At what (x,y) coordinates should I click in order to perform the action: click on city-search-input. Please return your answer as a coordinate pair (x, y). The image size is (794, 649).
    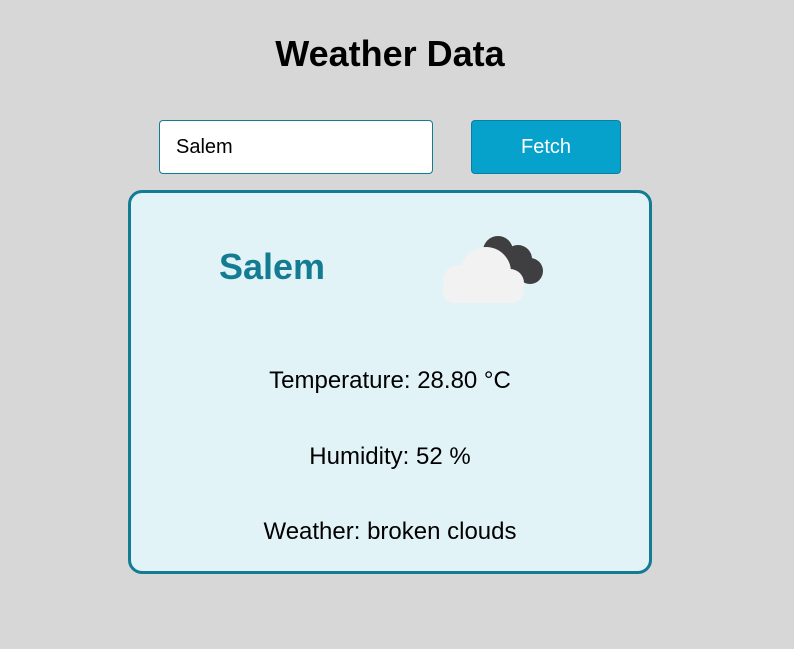
    Looking at the image, I should click on (296, 147).